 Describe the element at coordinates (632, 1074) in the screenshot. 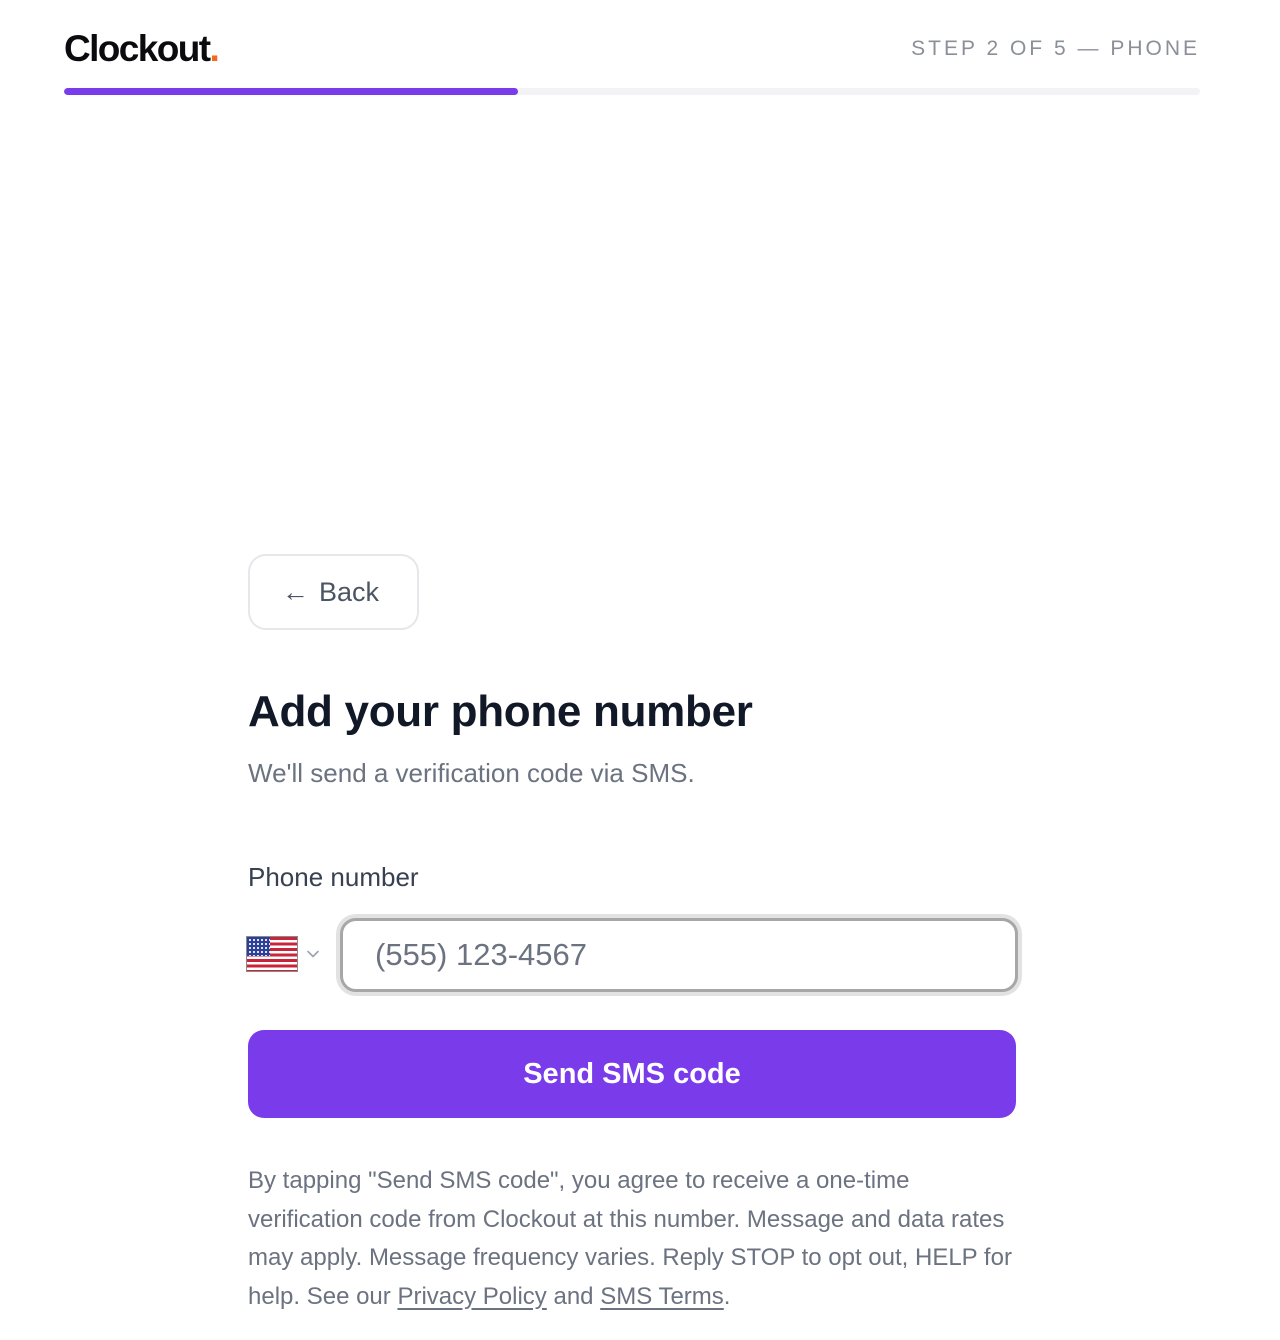

I see `send-sms-code-button: Send SMS code` at that location.